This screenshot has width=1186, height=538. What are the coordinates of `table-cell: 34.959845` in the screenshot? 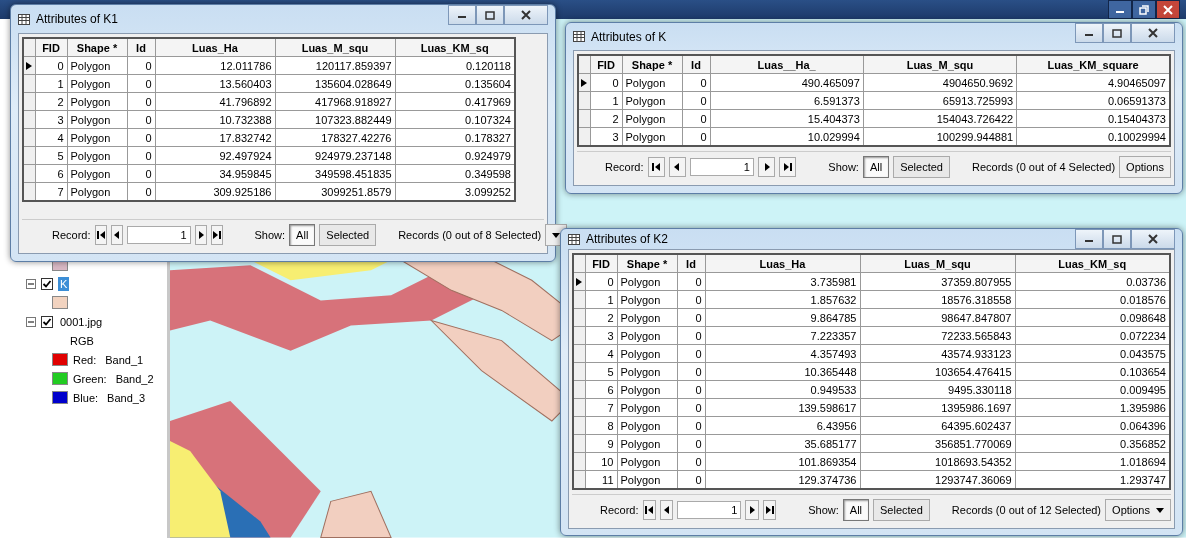 It's located at (215, 173).